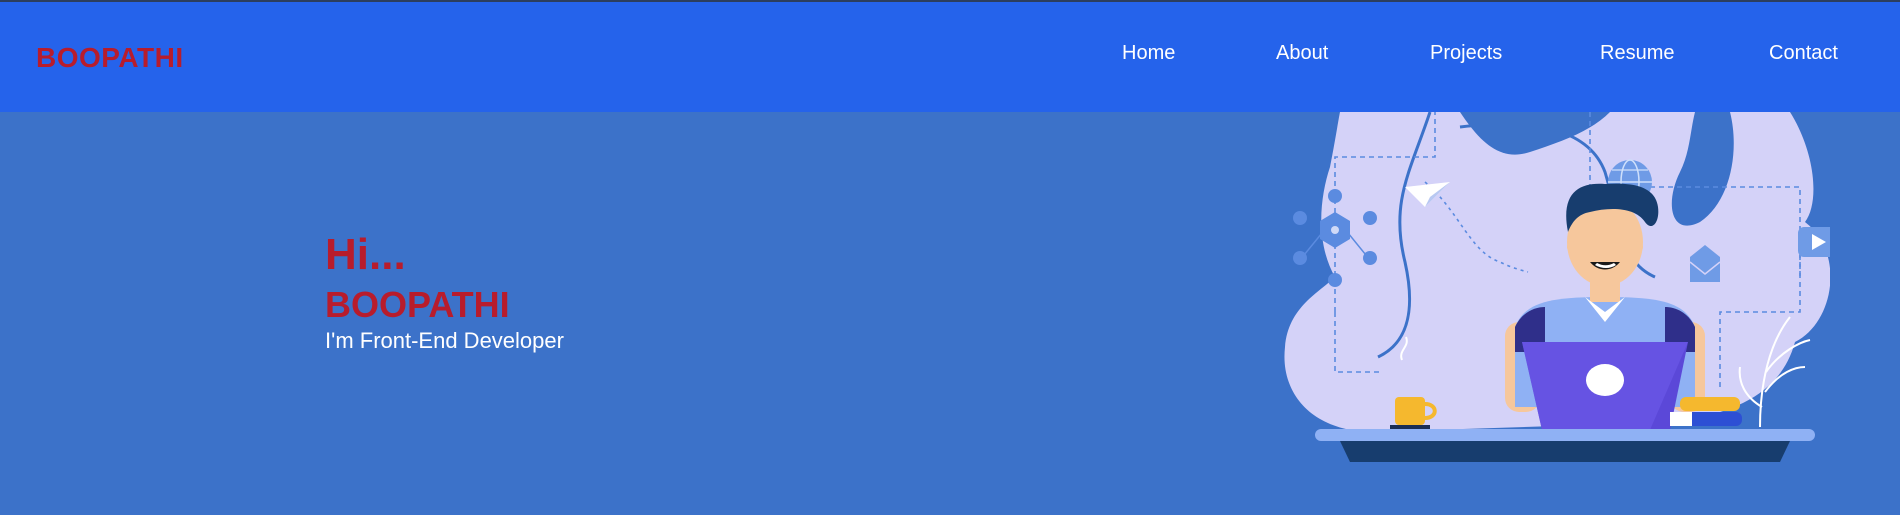  I want to click on hero-name: BOOPATHI, so click(417, 304).